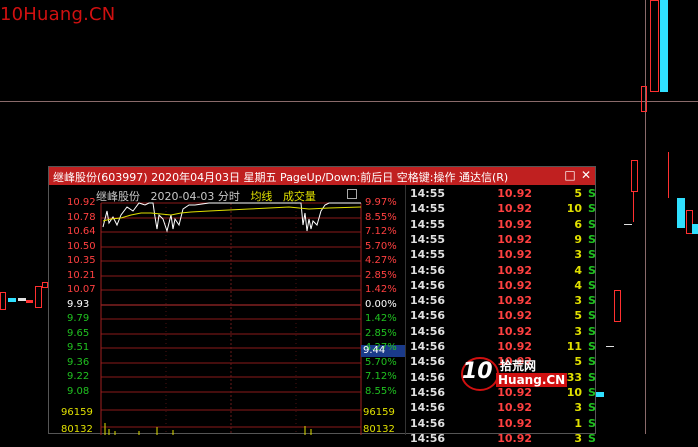 This screenshot has height=447, width=698. I want to click on percent-axis-label: 1.42%, so click(381, 289).